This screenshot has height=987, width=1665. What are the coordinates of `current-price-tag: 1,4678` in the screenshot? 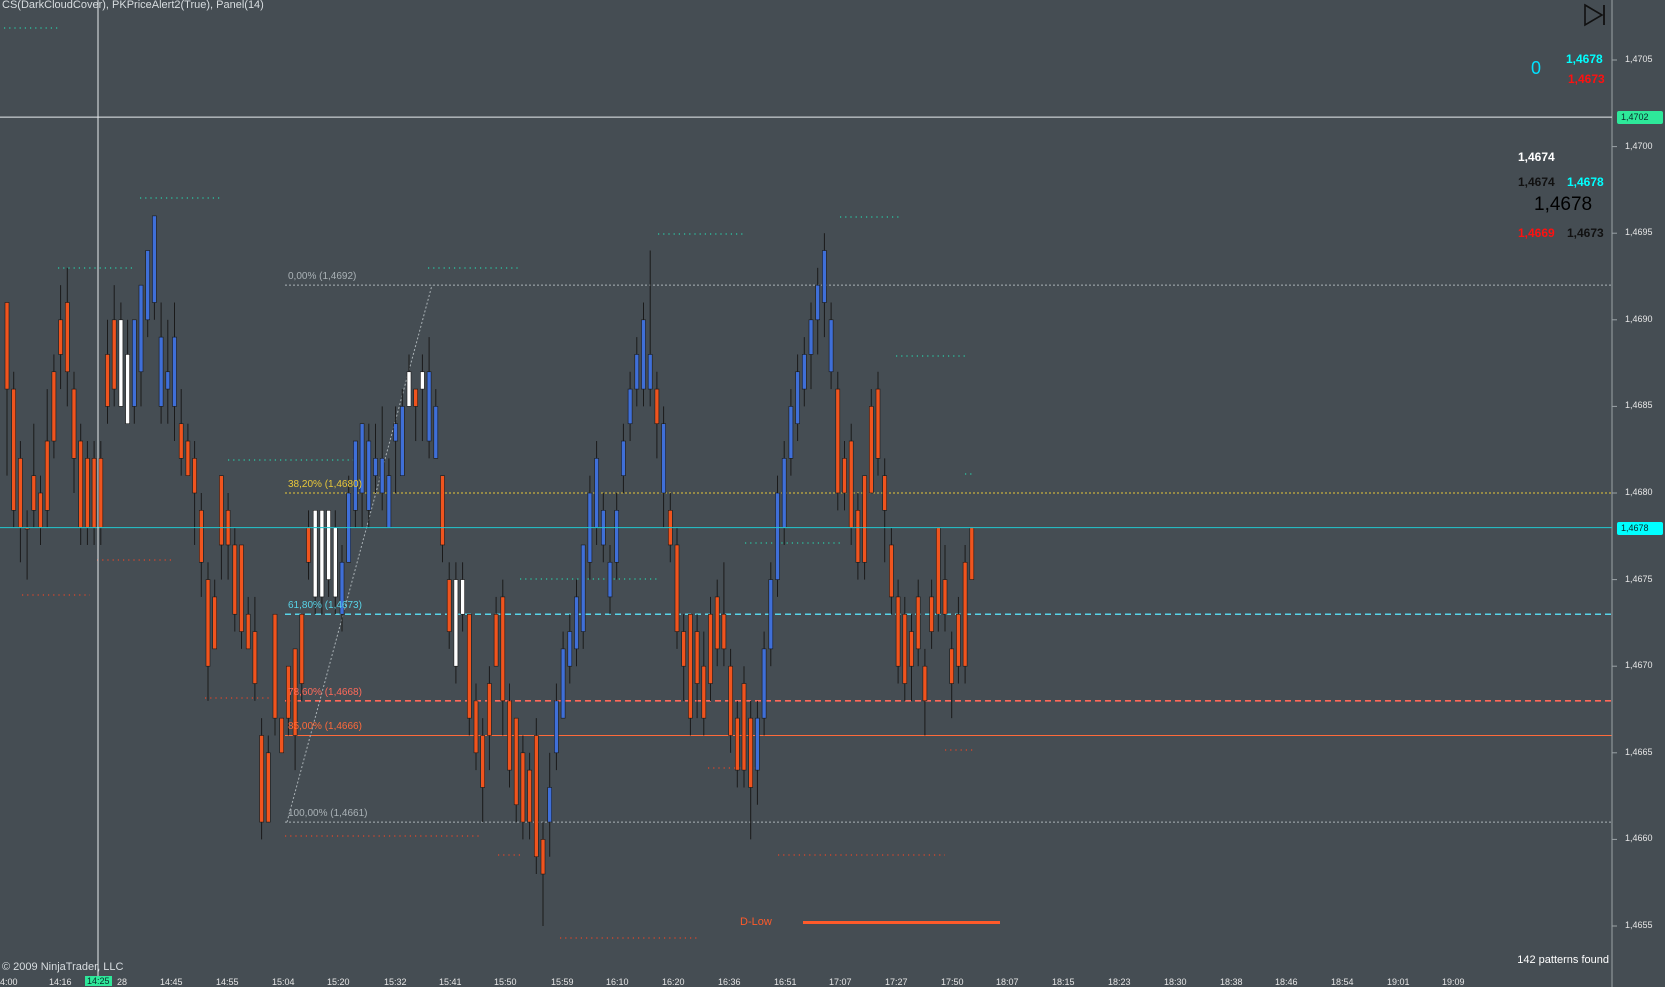 It's located at (1640, 528).